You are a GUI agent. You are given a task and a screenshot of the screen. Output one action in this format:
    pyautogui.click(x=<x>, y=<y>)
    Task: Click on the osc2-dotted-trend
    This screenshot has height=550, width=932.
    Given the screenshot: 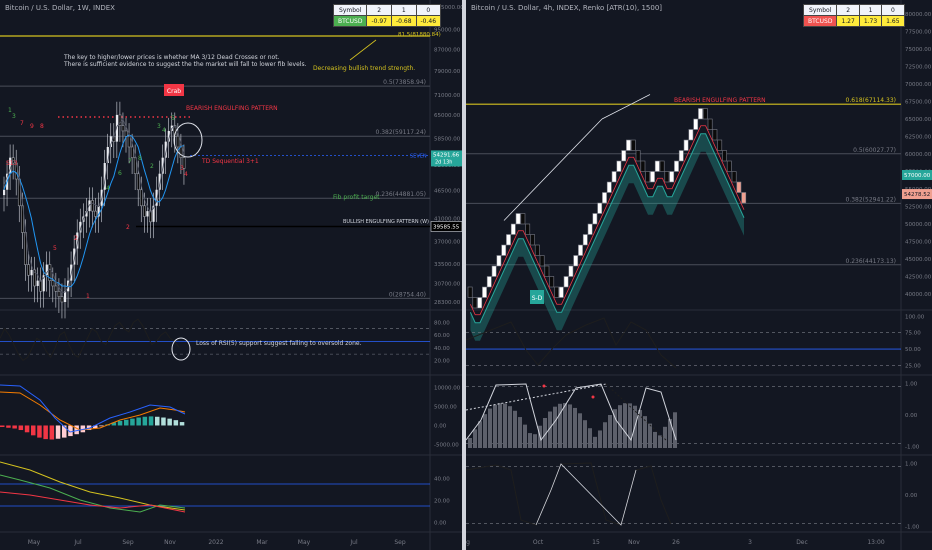 What is the action you would take?
    pyautogui.click(x=536, y=397)
    